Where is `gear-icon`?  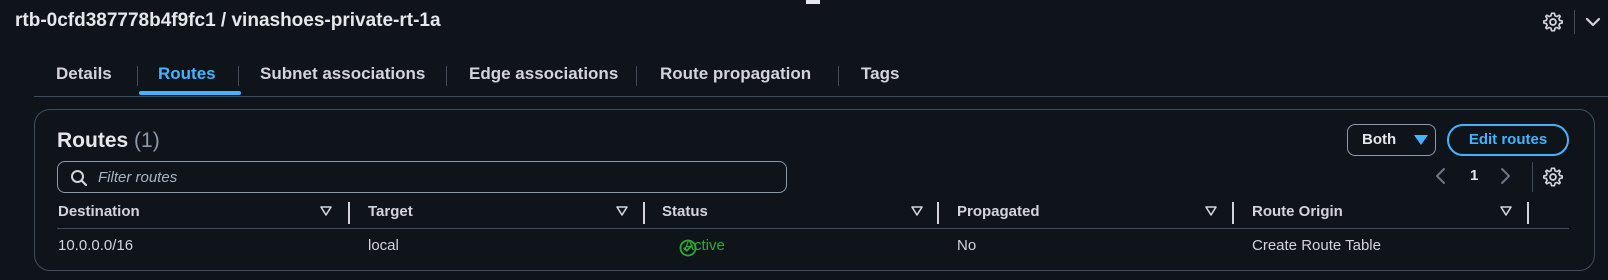
gear-icon is located at coordinates (1553, 22).